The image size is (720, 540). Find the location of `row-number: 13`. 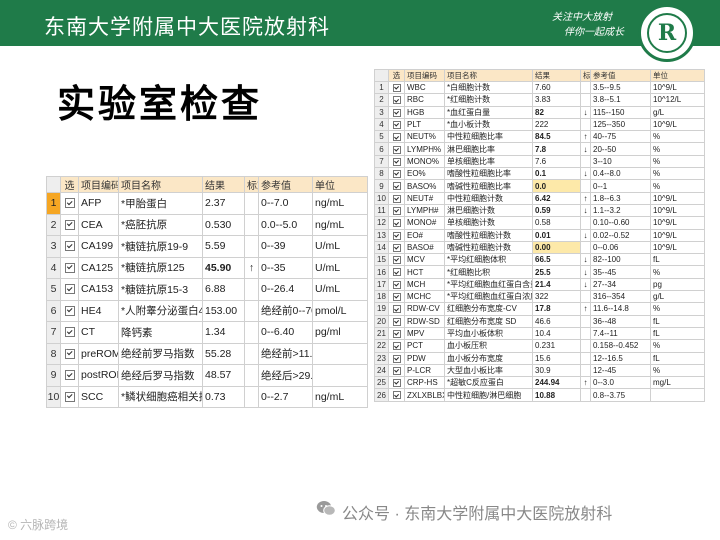

row-number: 13 is located at coordinates (381, 235).